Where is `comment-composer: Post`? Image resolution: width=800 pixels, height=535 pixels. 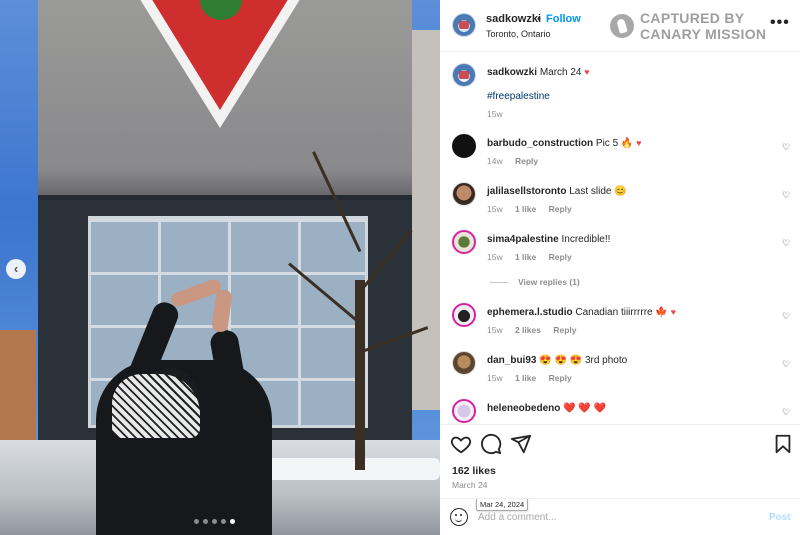
comment-composer: Post is located at coordinates (620, 516).